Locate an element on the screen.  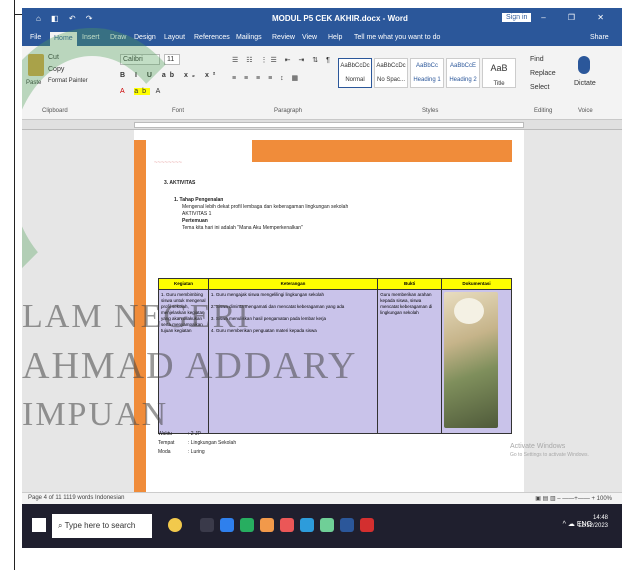
clipboard-label: Clipboard is located at coordinates (55, 111).